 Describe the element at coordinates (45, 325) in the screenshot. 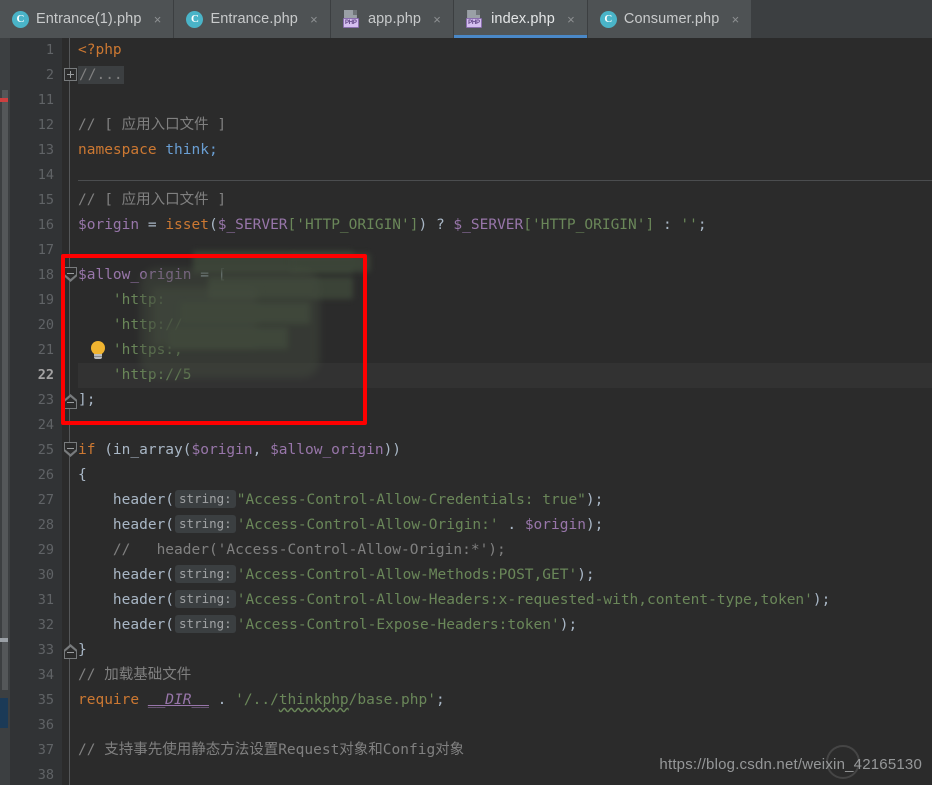

I see `line-number: 20` at that location.